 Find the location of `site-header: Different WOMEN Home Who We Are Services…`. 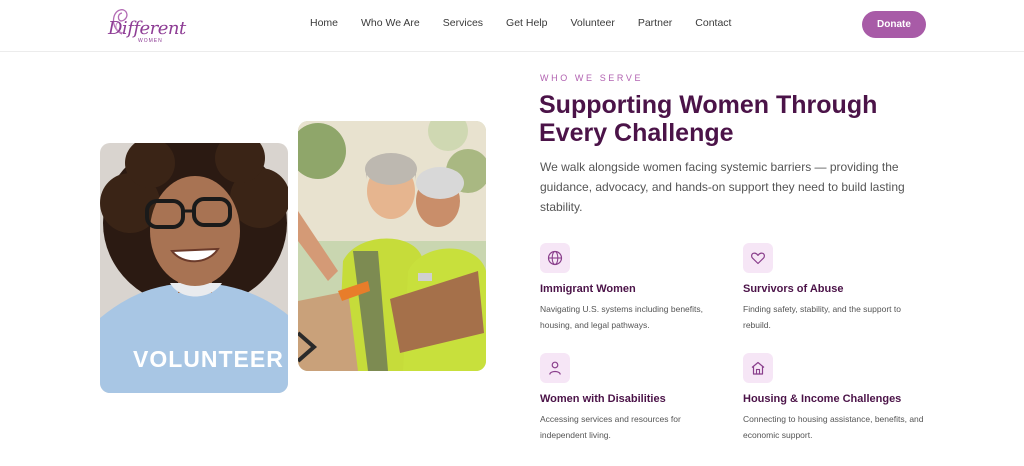

site-header: Different WOMEN Home Who We Are Services… is located at coordinates (512, 26).